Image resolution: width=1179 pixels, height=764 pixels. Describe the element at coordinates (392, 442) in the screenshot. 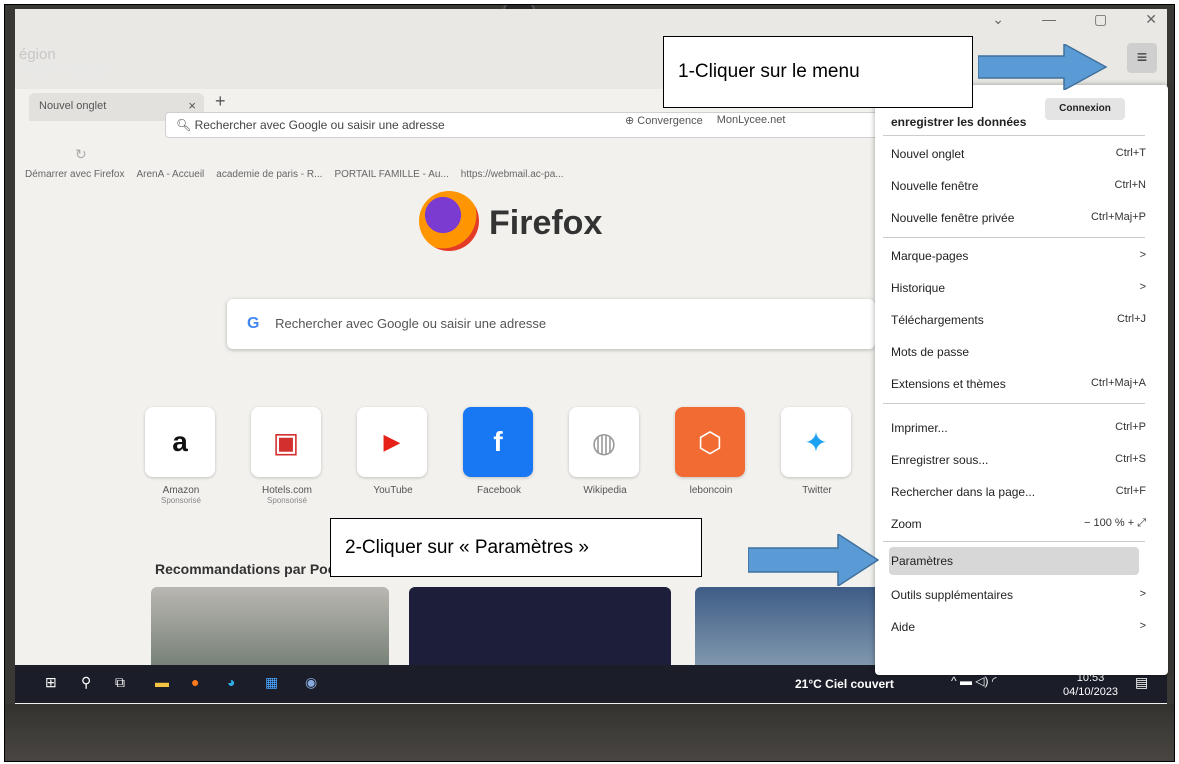

I see `youtube-icon: ▶` at that location.